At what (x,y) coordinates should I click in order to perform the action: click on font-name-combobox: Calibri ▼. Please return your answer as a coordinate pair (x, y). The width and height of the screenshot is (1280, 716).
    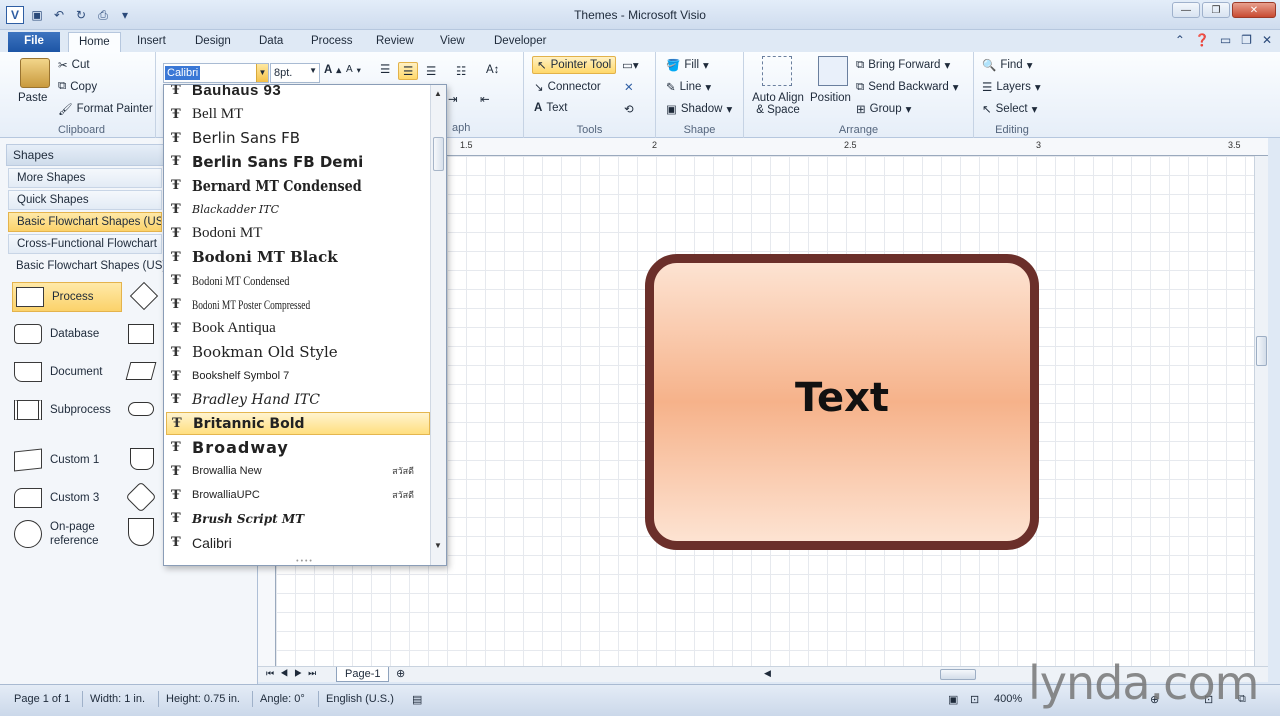
    Looking at the image, I should click on (216, 73).